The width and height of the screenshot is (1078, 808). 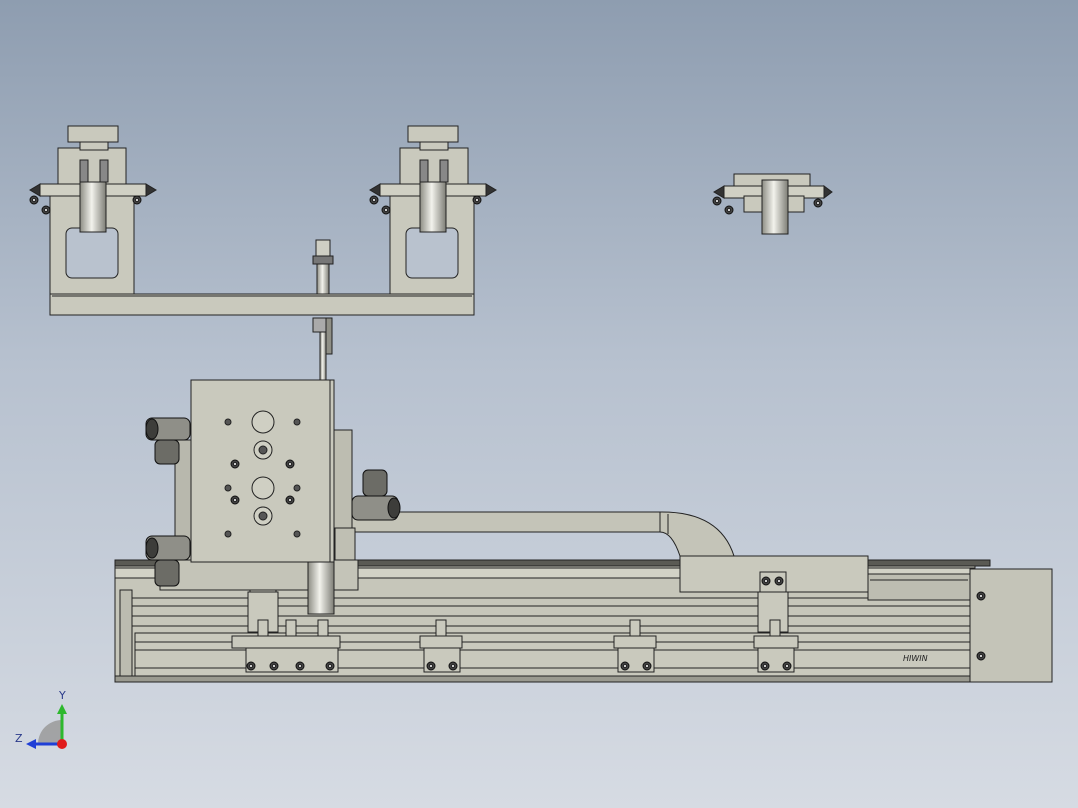 What do you see at coordinates (19, 738) in the screenshot?
I see `z-axis-label: Z` at bounding box center [19, 738].